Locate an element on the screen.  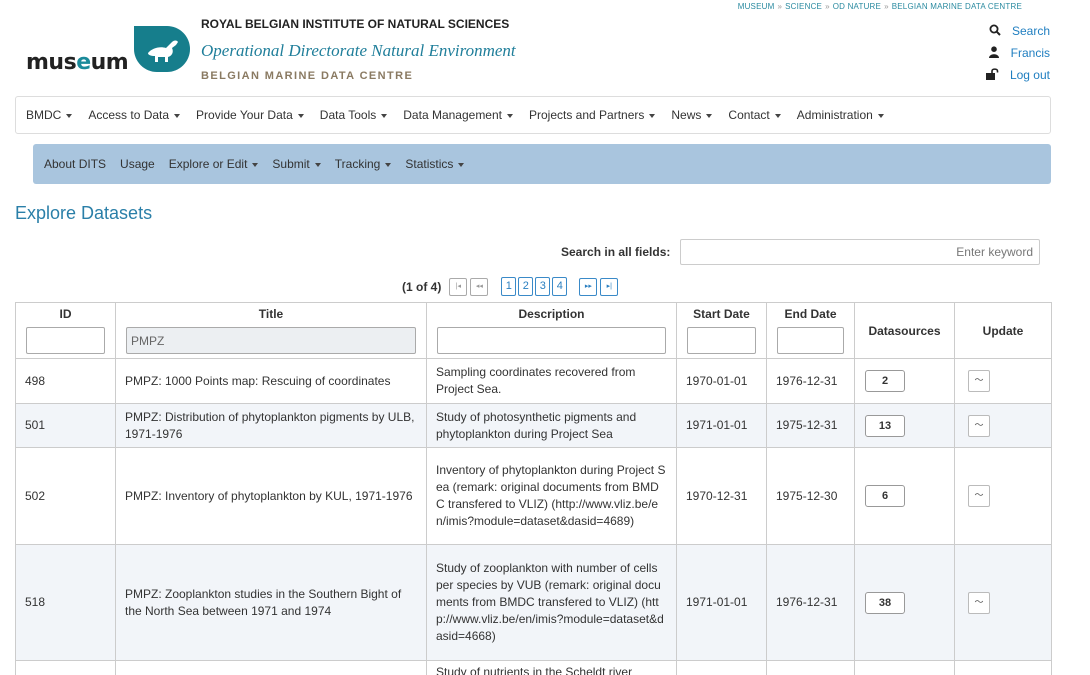
datasources-button: 2 is located at coordinates (885, 381).